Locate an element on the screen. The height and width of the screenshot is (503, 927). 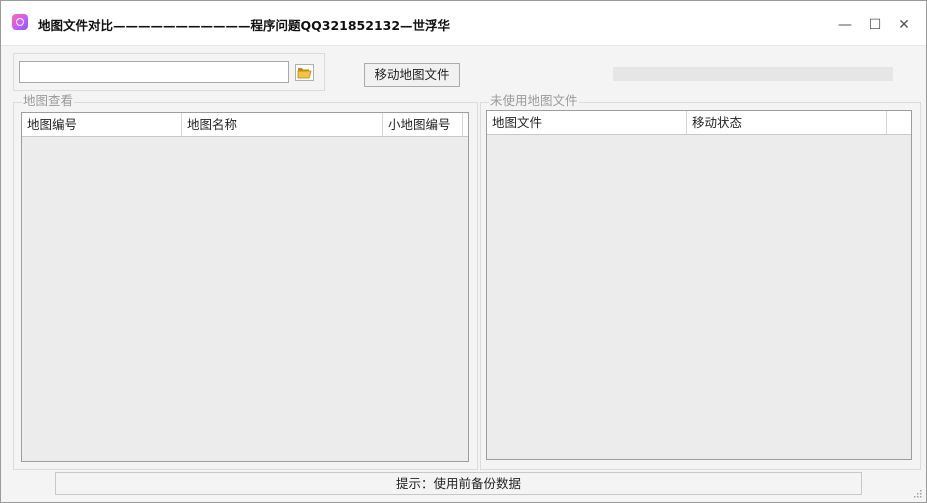
column-move-status: 移动状态 is located at coordinates (787, 122).